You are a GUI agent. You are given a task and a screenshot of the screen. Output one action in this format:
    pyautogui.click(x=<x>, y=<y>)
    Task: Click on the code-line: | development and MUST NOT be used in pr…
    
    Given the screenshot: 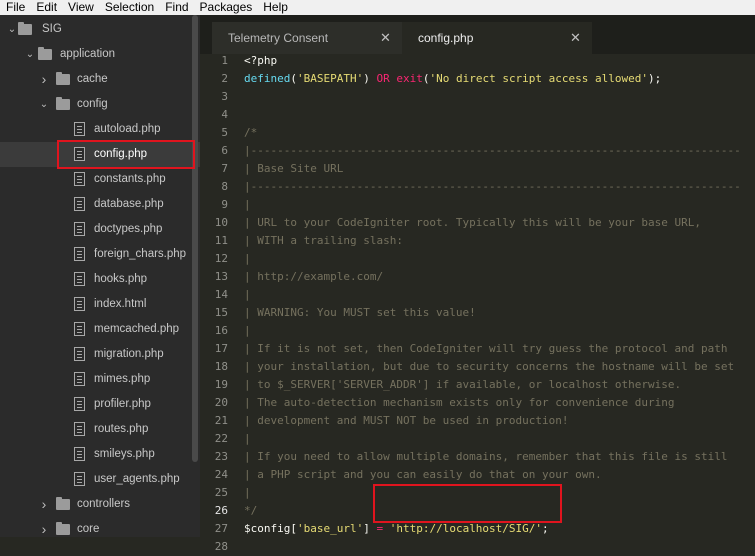 What is the action you would take?
    pyautogui.click(x=406, y=421)
    